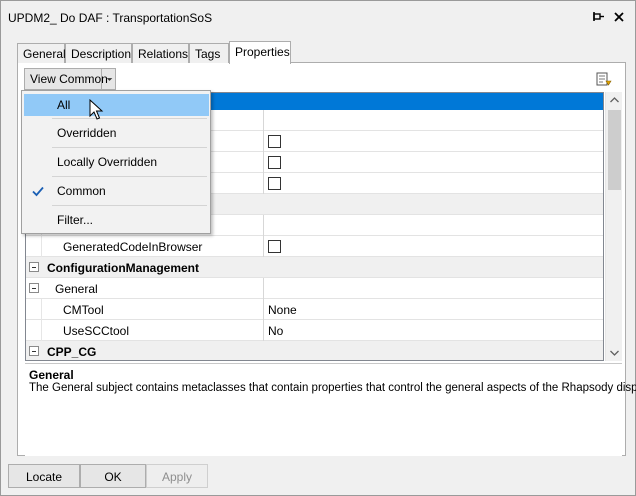  What do you see at coordinates (604, 80) in the screenshot?
I see `properties-icon` at bounding box center [604, 80].